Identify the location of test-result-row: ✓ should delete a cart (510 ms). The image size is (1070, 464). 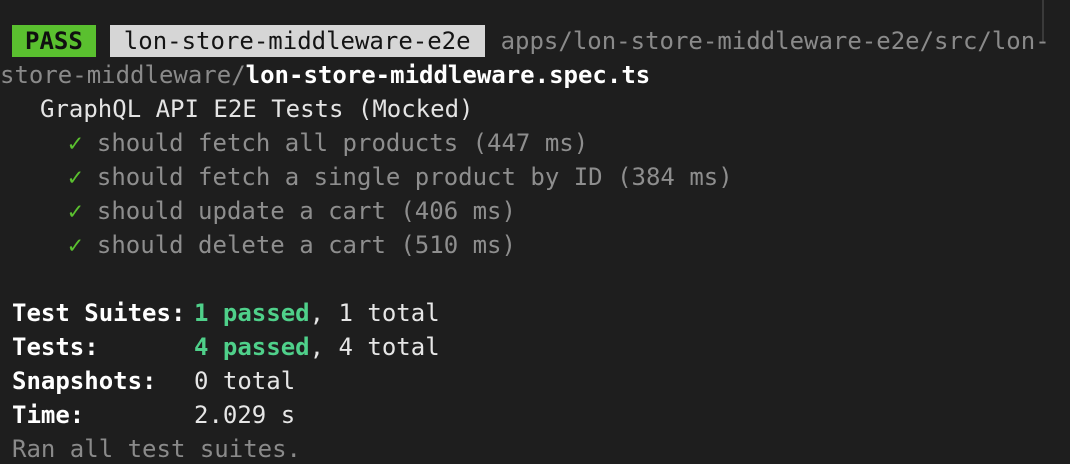
(292, 245).